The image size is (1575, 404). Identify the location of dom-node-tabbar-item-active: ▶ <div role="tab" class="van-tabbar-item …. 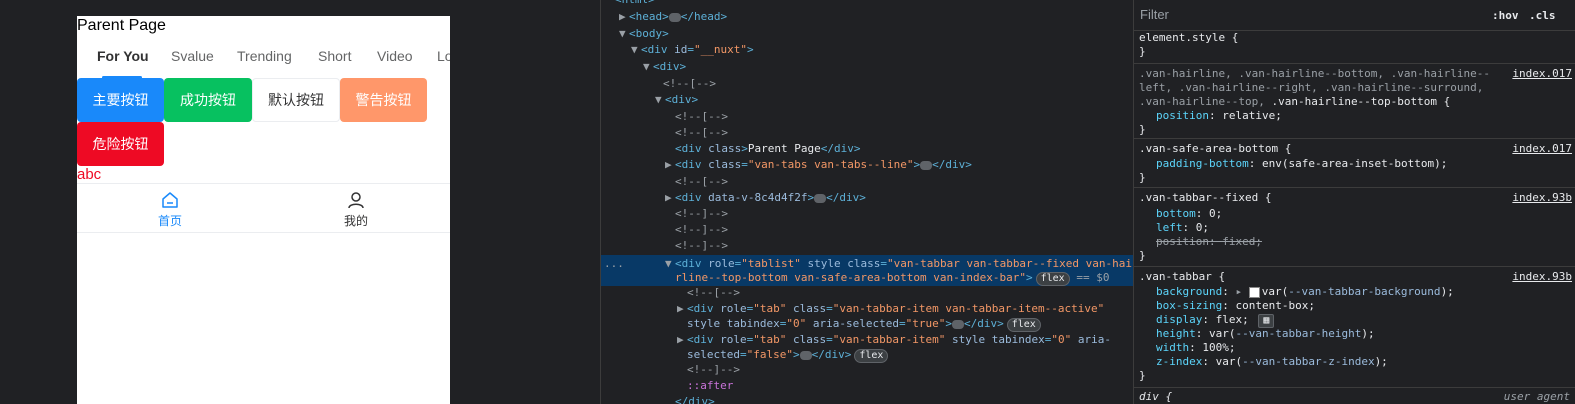
(890, 309).